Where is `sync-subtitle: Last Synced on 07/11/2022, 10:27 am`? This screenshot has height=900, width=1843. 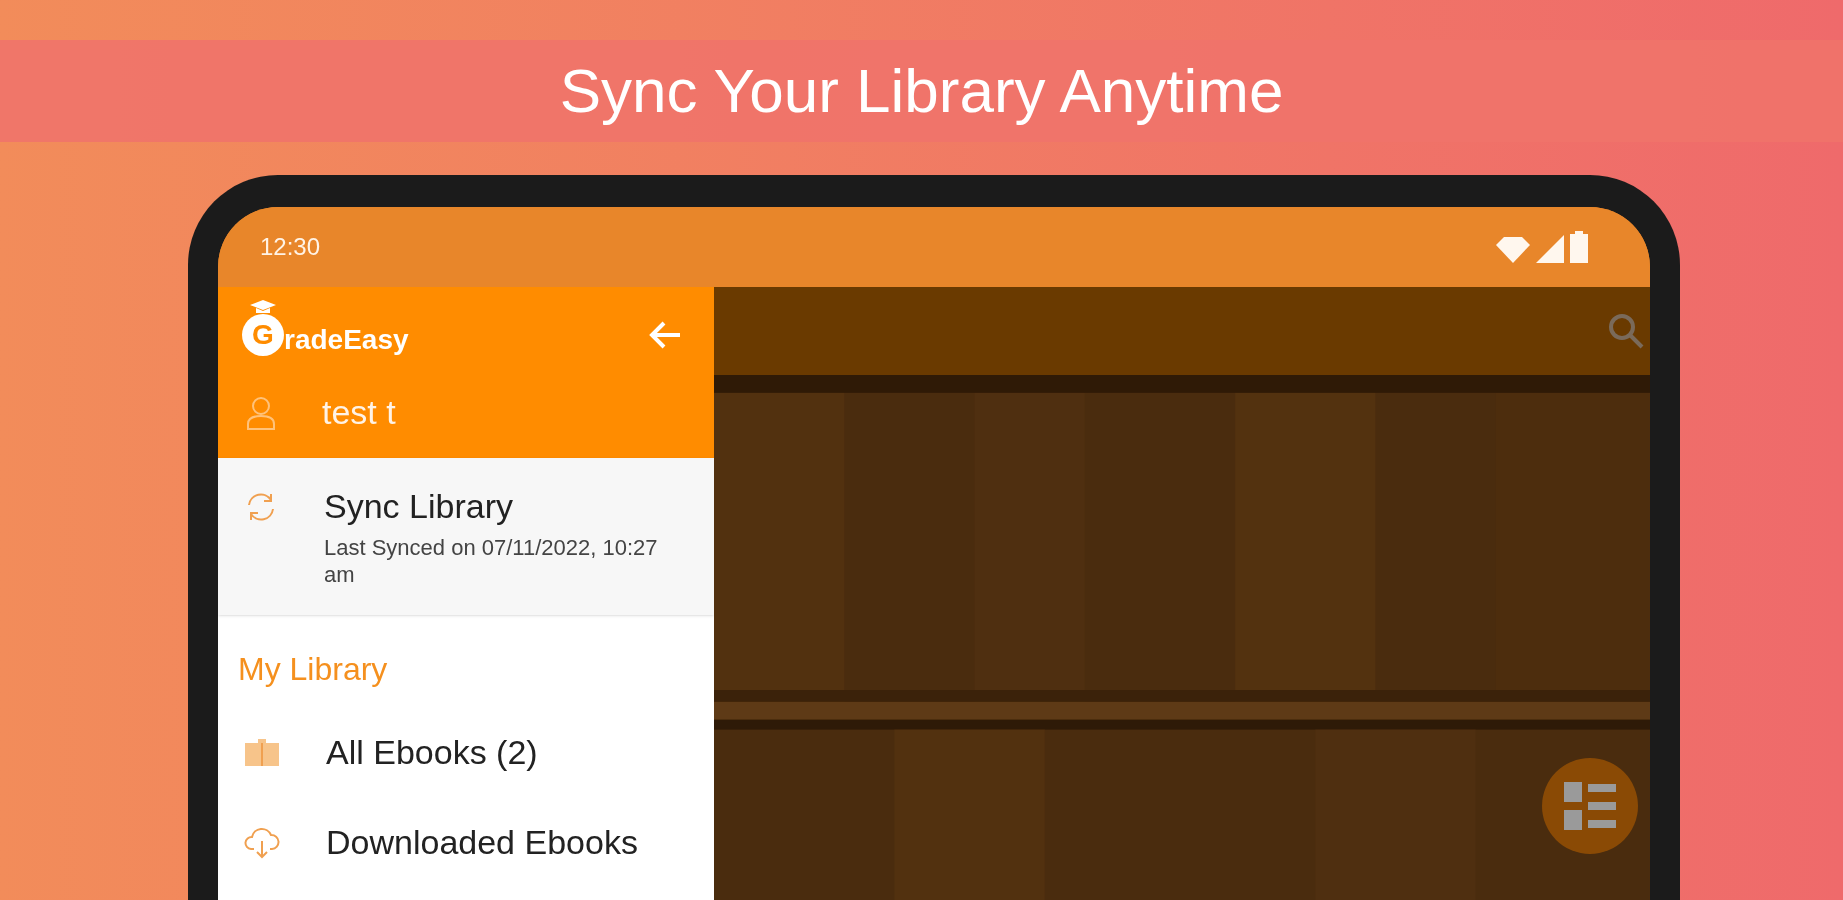 sync-subtitle: Last Synced on 07/11/2022, 10:27 am is located at coordinates (491, 561).